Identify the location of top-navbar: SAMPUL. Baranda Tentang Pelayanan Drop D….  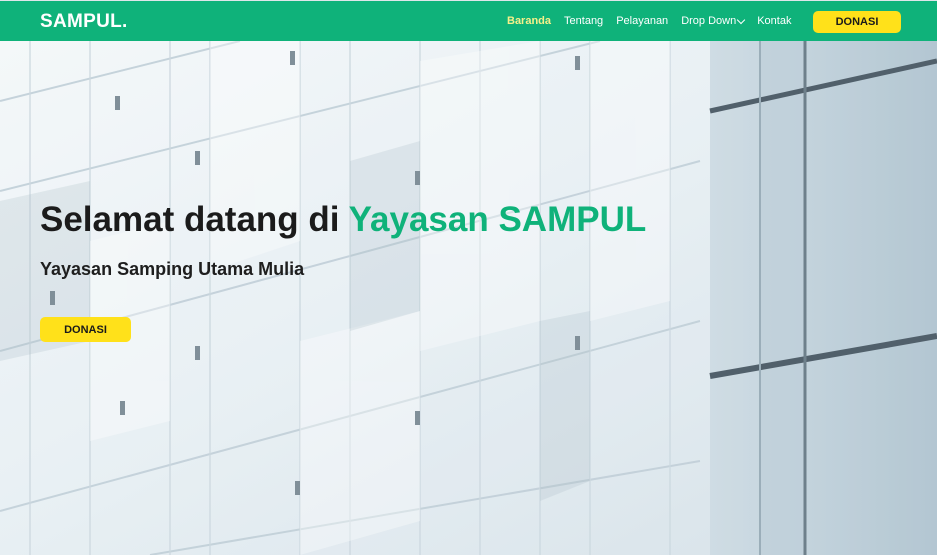
(468, 20).